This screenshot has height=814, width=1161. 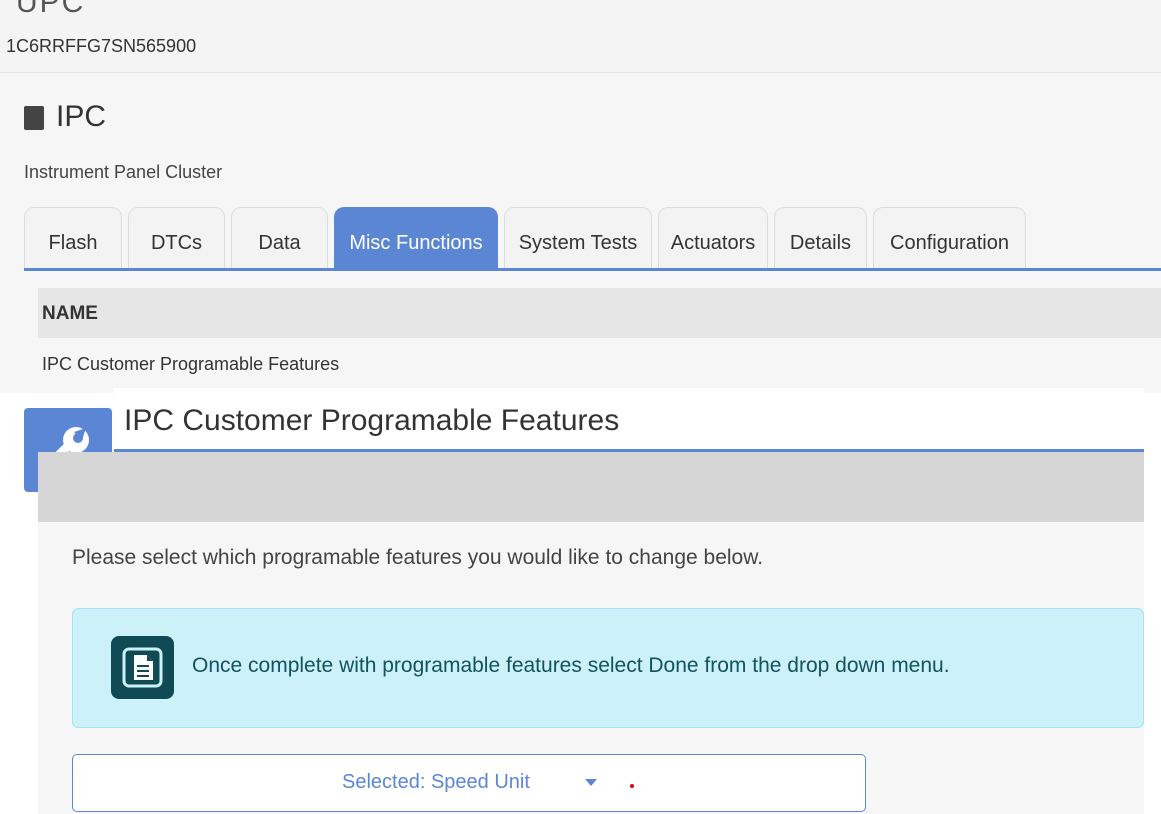 I want to click on panel-title: IPC Customer Programable Features, so click(x=372, y=420).